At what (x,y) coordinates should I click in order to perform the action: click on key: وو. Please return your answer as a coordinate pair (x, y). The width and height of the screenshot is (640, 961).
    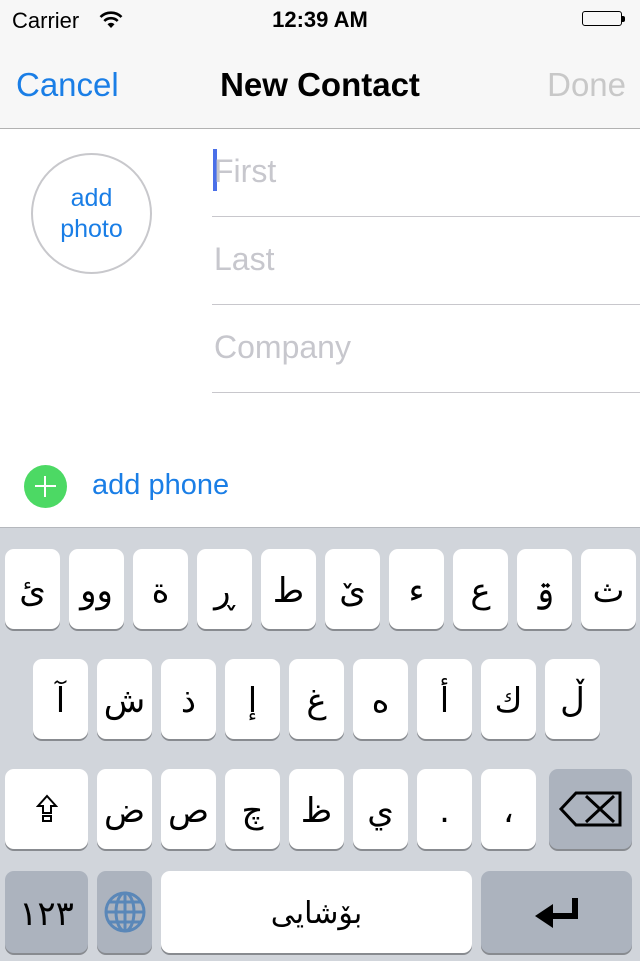
    Looking at the image, I should click on (96, 589).